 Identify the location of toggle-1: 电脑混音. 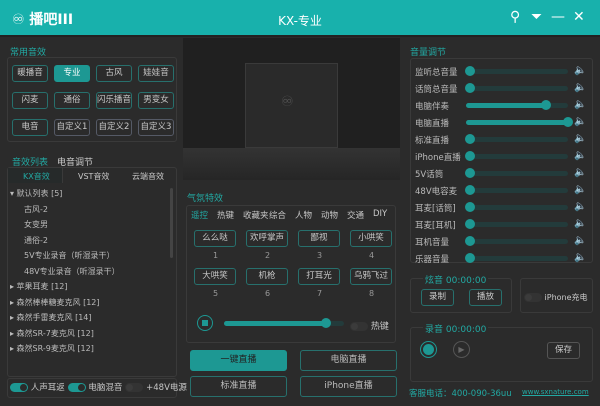
(95, 388).